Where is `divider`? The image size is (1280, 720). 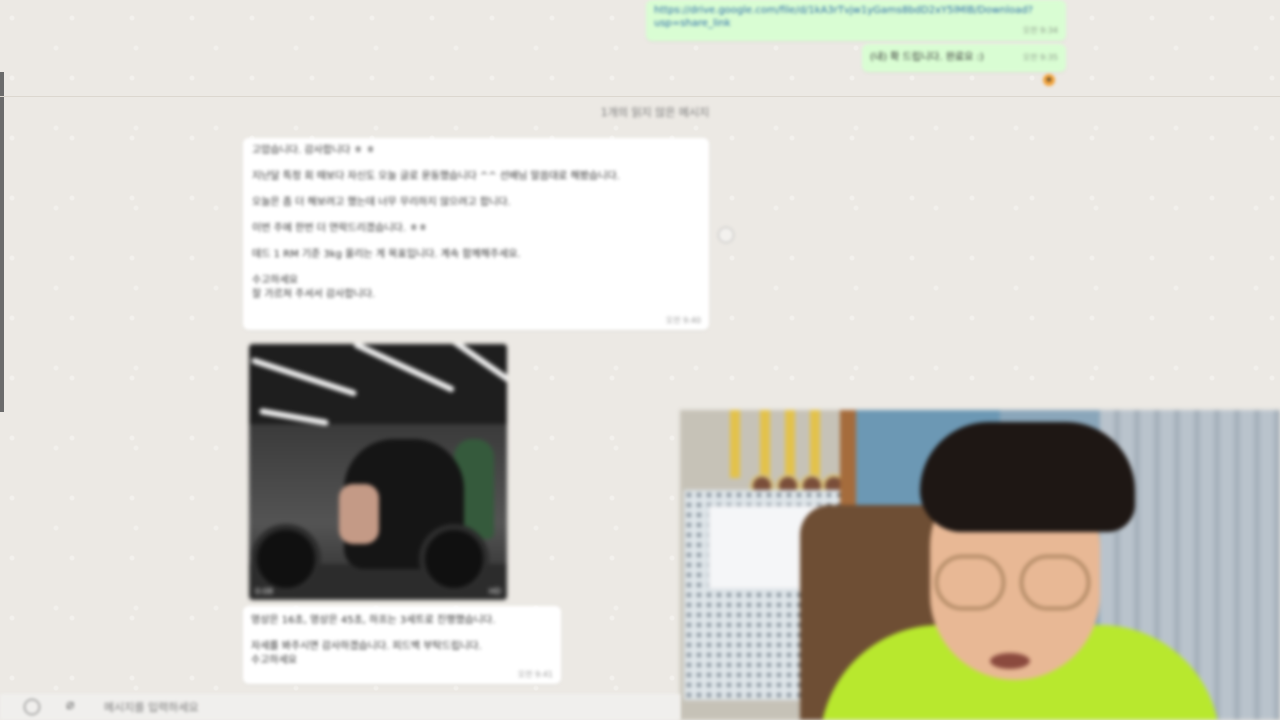 divider is located at coordinates (640, 96).